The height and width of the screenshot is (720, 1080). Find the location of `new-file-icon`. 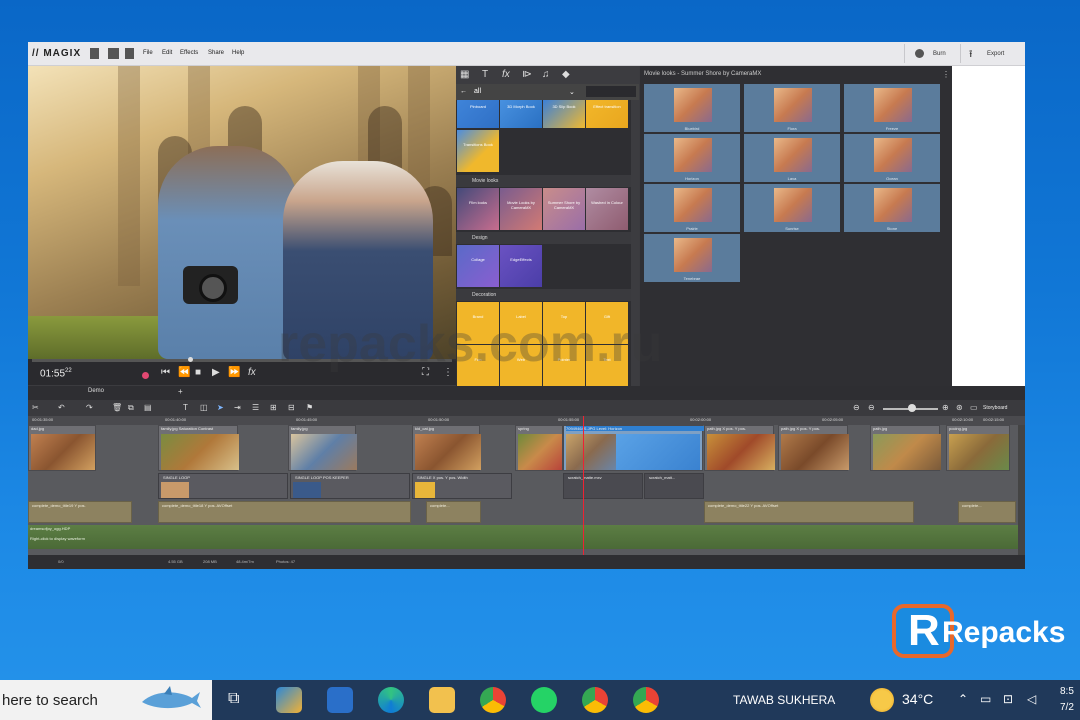

new-file-icon is located at coordinates (94, 53).